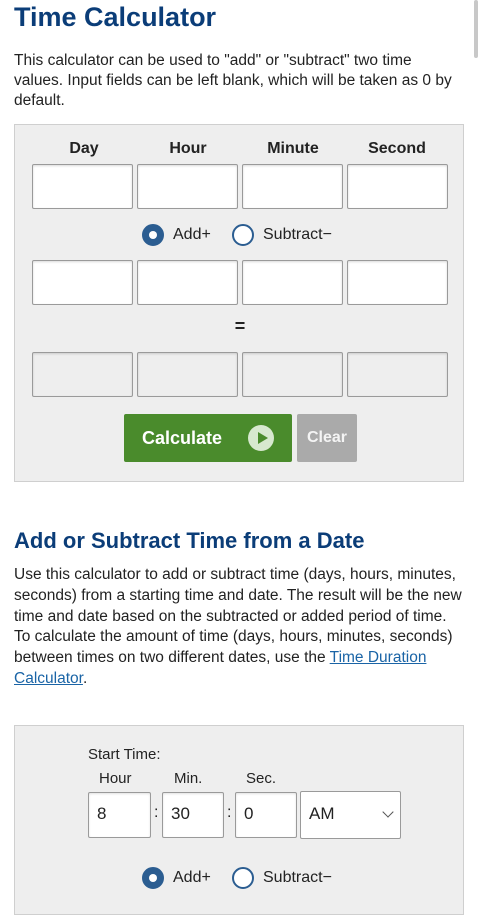  I want to click on chevron-down-icon, so click(388, 812).